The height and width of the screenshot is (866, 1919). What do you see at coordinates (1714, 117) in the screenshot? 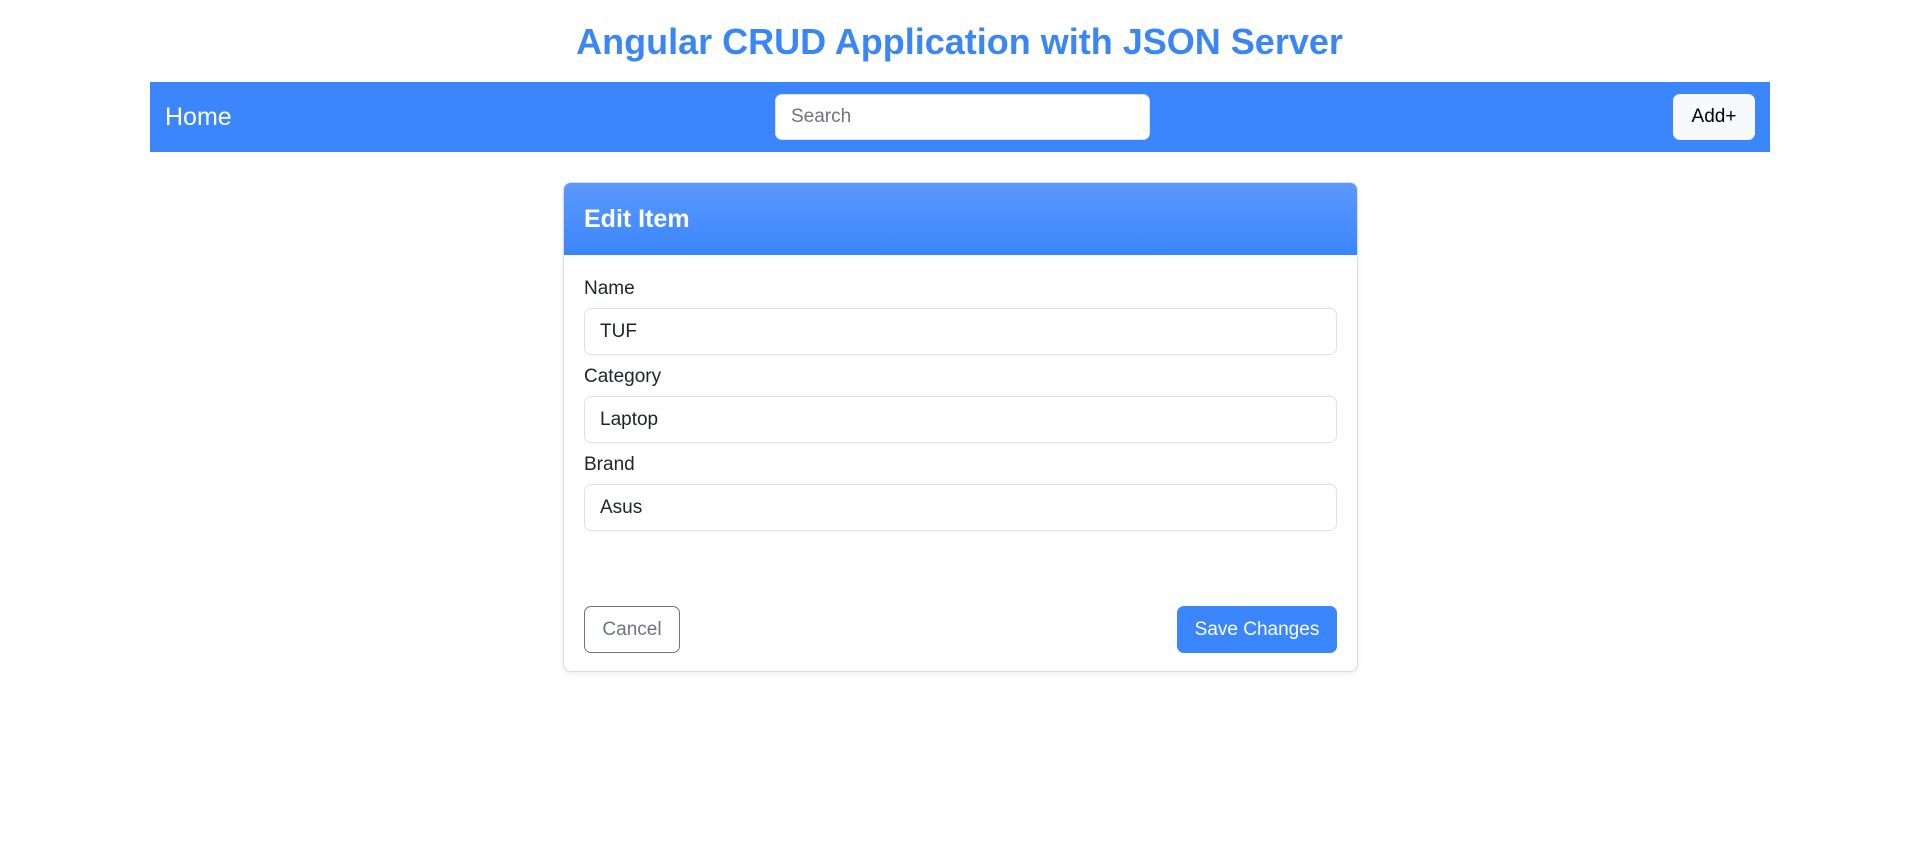
I see `add-button: Add+` at bounding box center [1714, 117].